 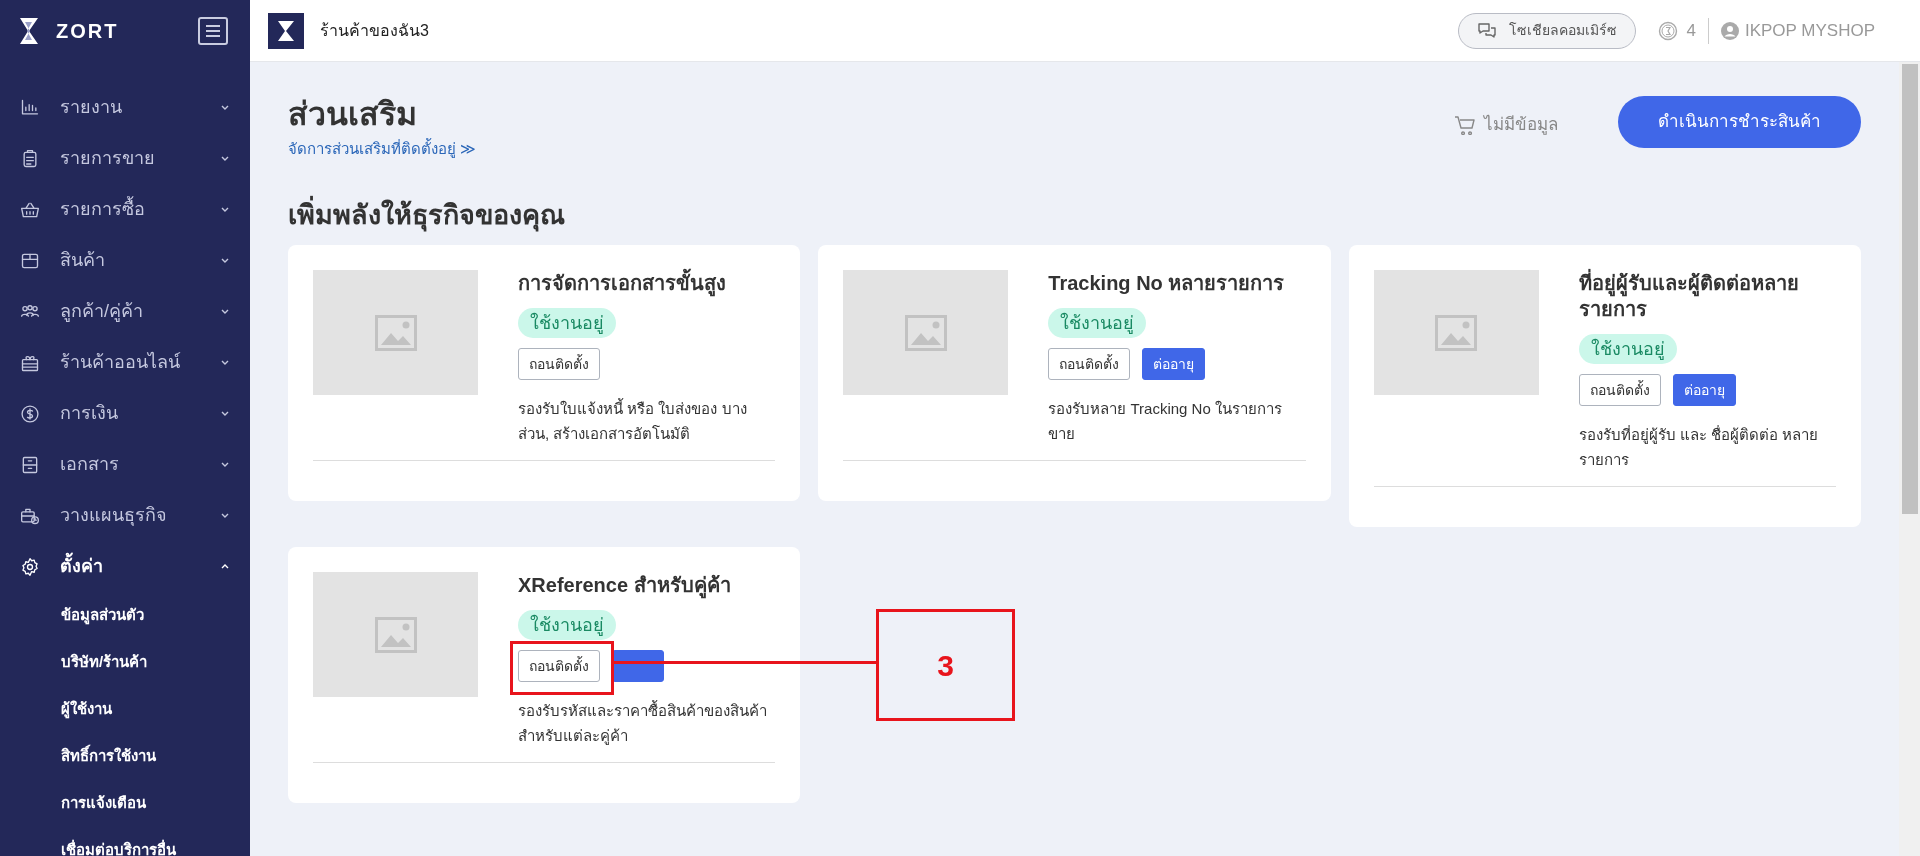 I want to click on sidebar-subitem: เชื่อมต่อบริการอื่น, so click(x=125, y=841).